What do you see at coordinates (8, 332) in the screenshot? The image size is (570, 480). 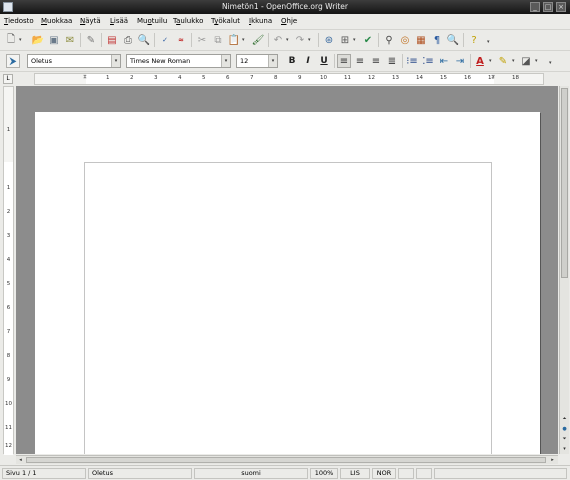 I see `ruler-tick-label: 7` at bounding box center [8, 332].